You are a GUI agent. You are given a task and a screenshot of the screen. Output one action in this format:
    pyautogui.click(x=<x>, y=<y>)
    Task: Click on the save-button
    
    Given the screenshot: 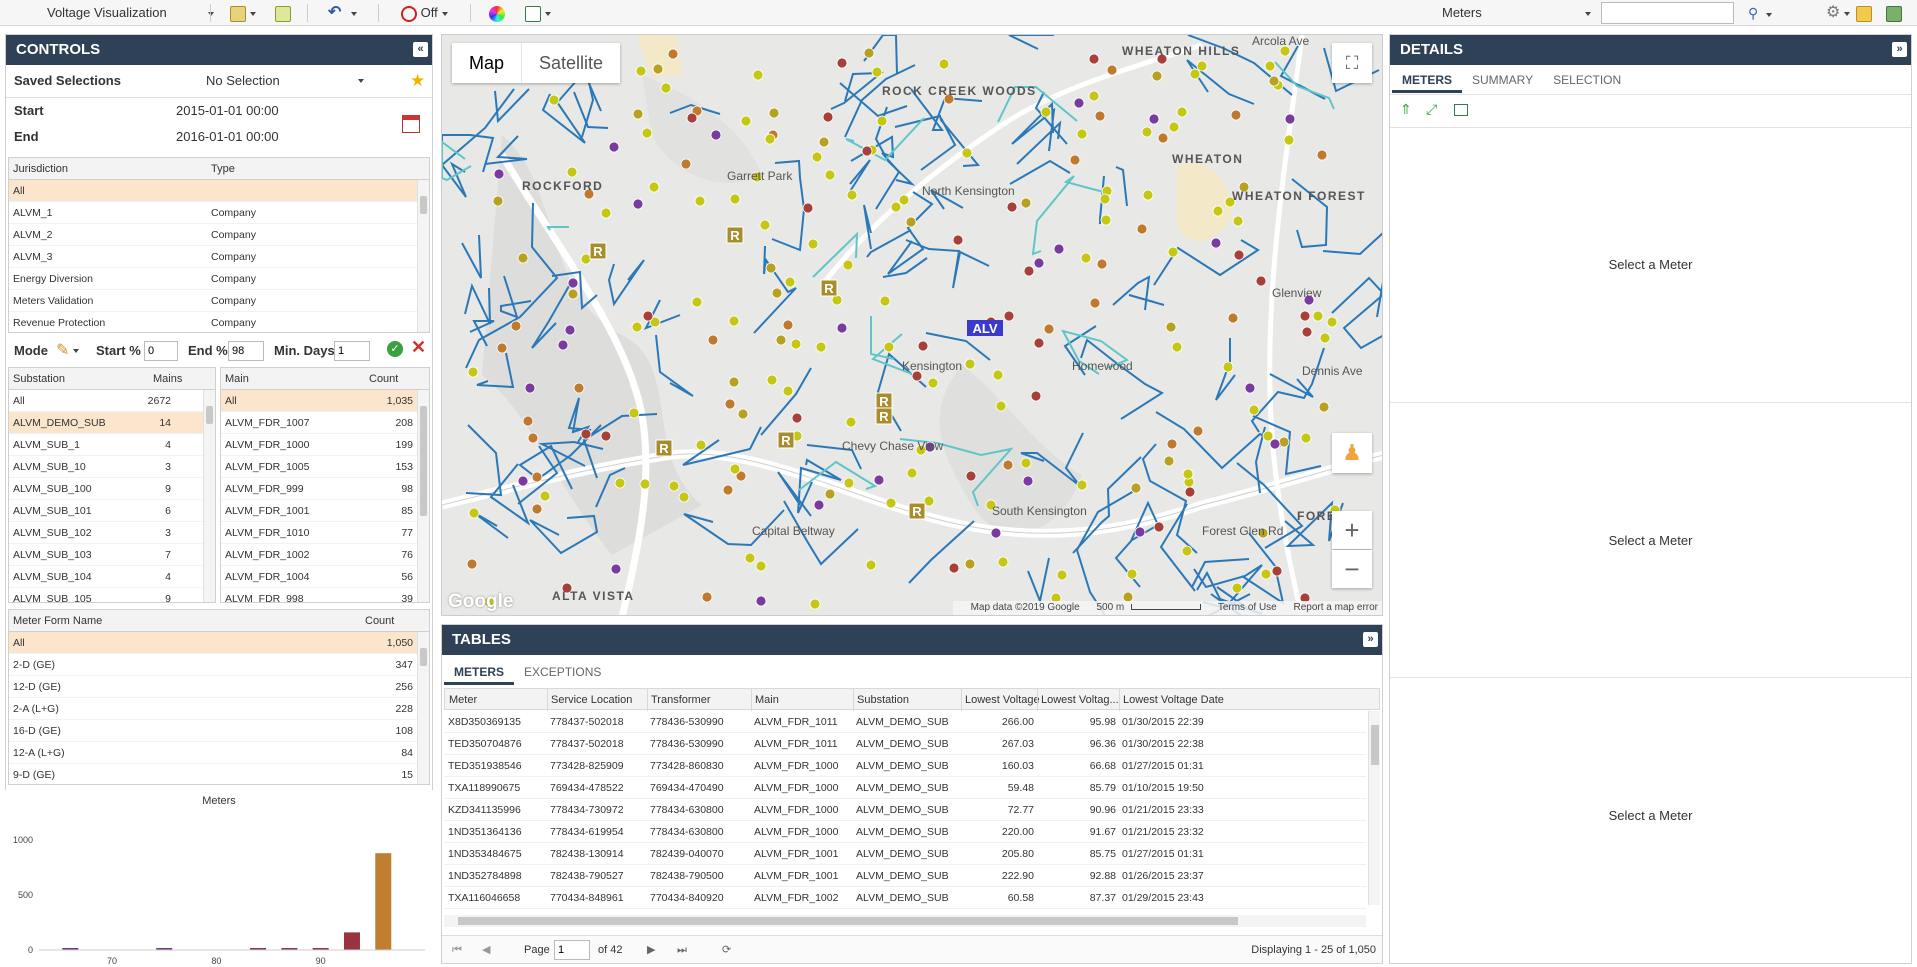 What is the action you would take?
    pyautogui.click(x=1894, y=13)
    